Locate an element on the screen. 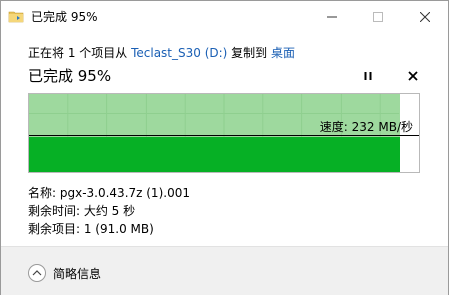  copy-prefix: 正在将 1 个项目从 is located at coordinates (80, 53).